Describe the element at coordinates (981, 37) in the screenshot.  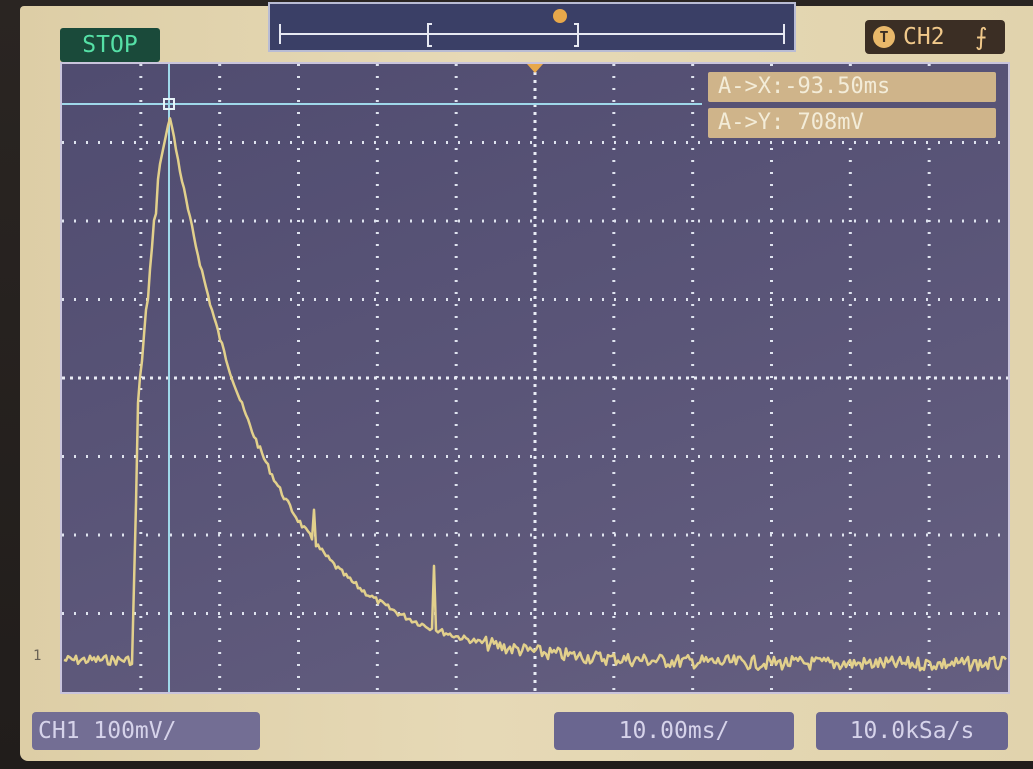
I see `rising-edge-icon: ⨍` at that location.